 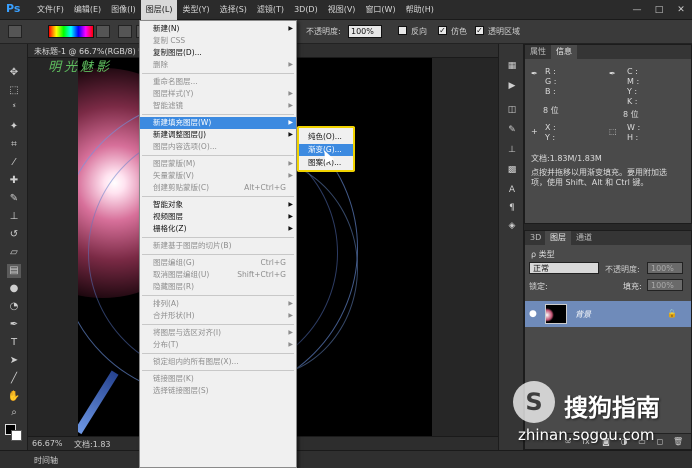 What do you see at coordinates (14, 289) in the screenshot?
I see `blur-tool-icon: ●` at bounding box center [14, 289].